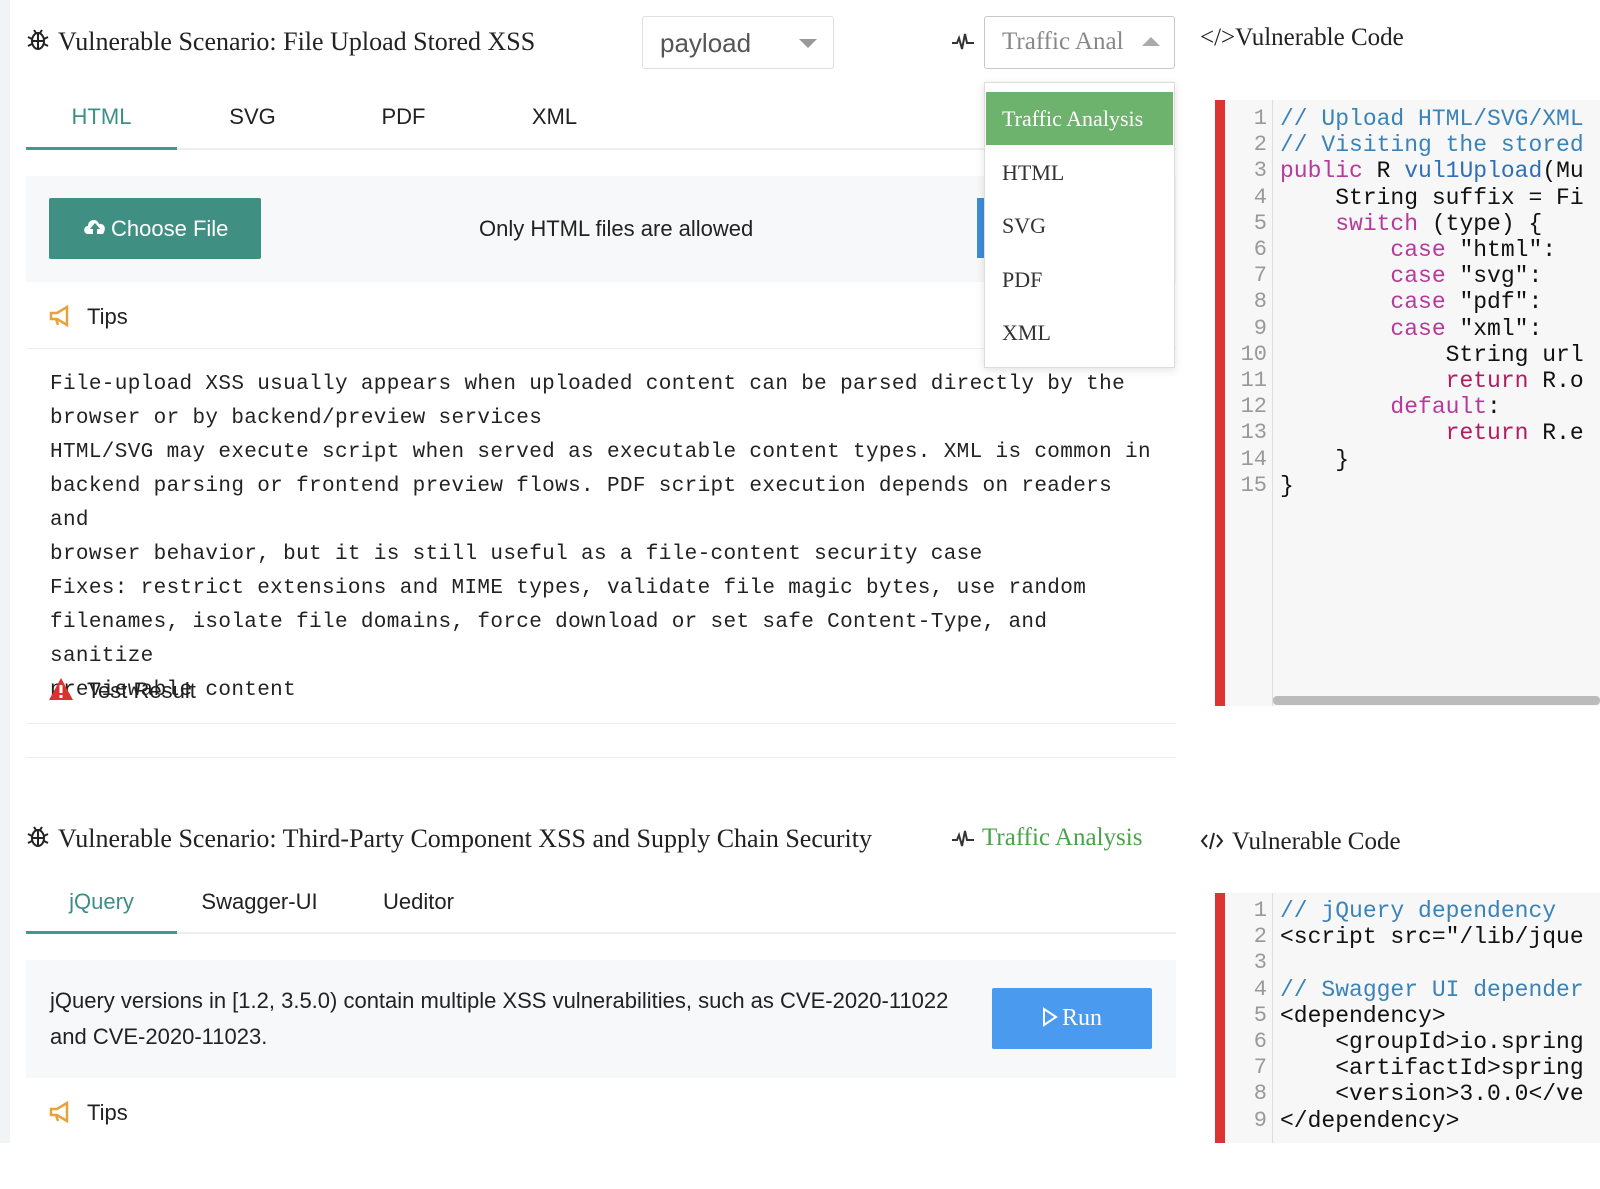  I want to click on tab-pdf: PDF, so click(403, 117).